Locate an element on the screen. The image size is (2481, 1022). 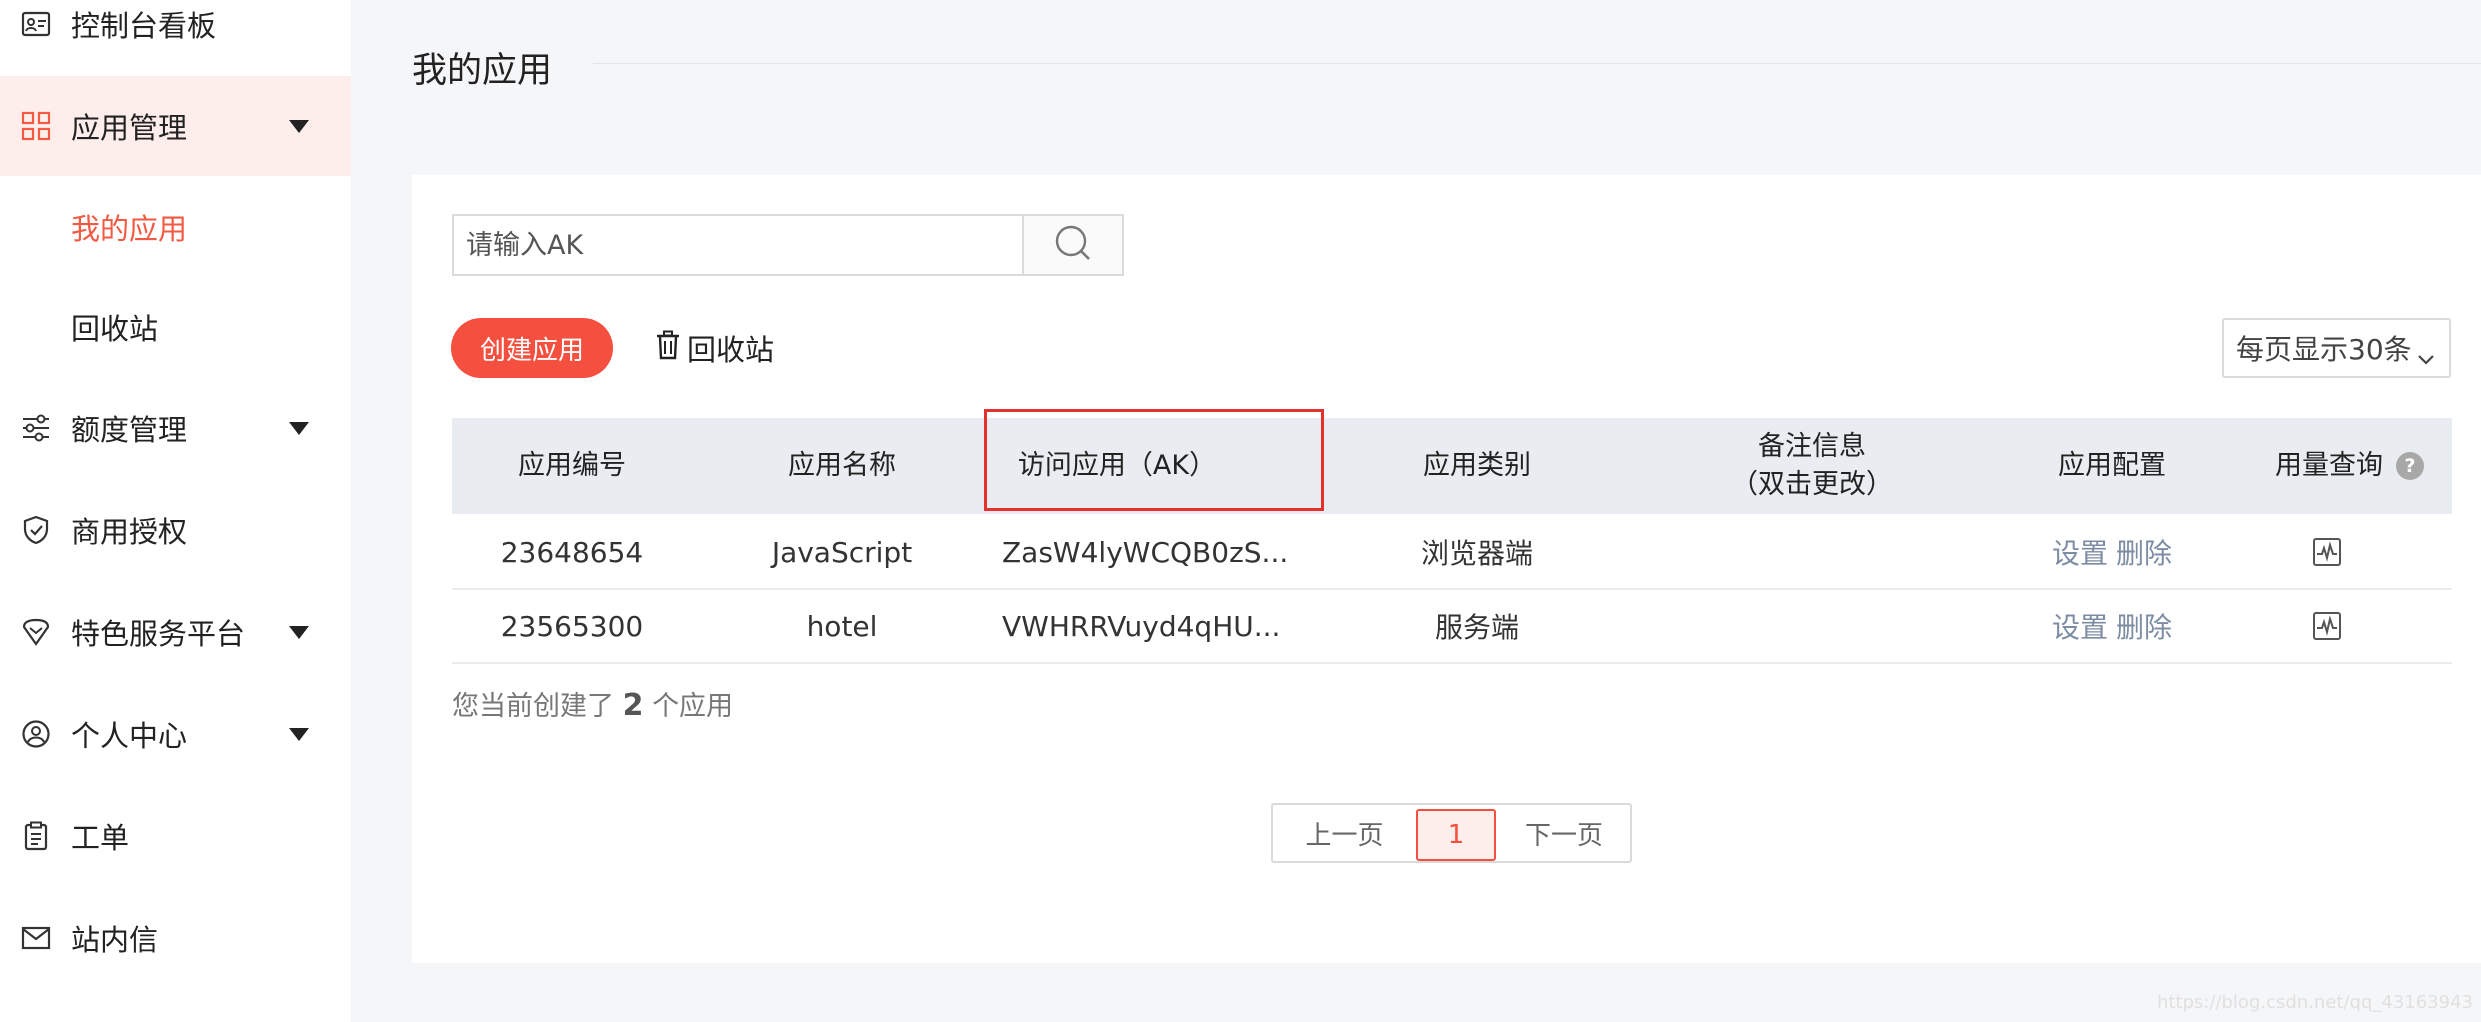
sidebar-item-personal-center: 个人中心 is located at coordinates (175, 734).